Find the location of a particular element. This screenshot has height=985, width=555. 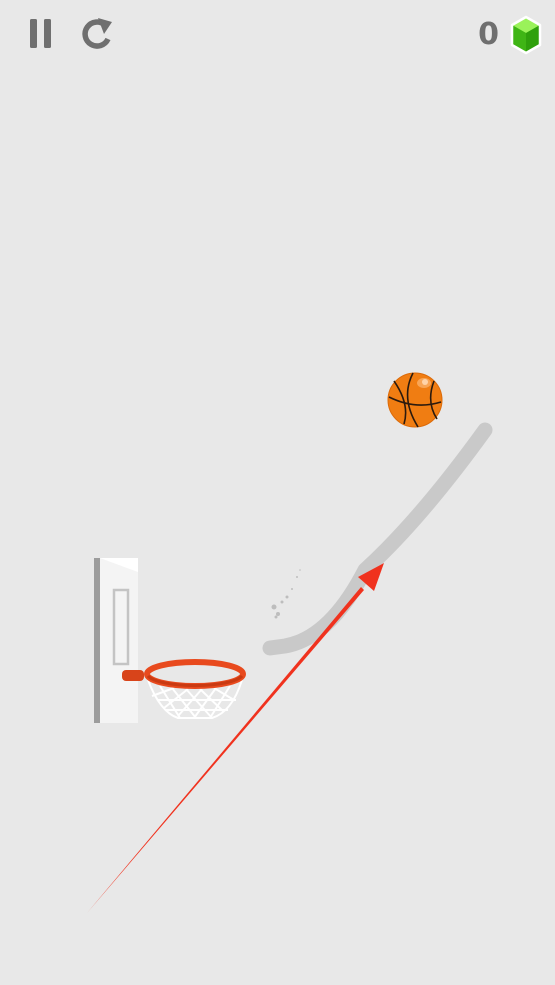

drawn-line is located at coordinates (377, 539).